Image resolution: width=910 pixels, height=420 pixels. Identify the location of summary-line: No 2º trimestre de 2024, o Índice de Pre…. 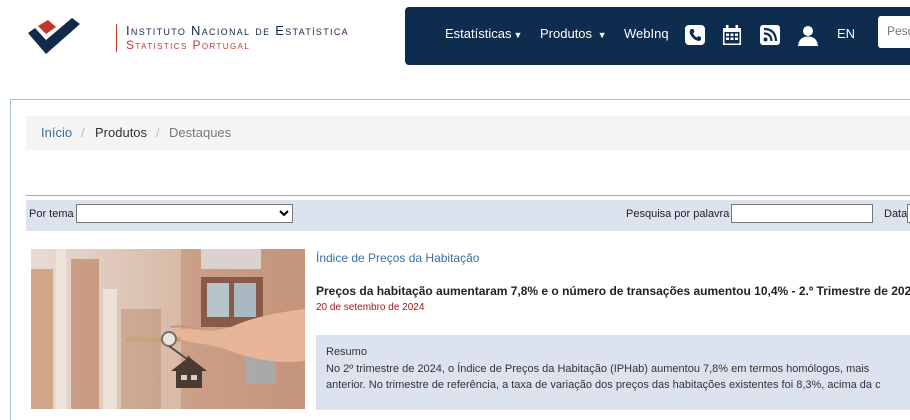
(598, 369).